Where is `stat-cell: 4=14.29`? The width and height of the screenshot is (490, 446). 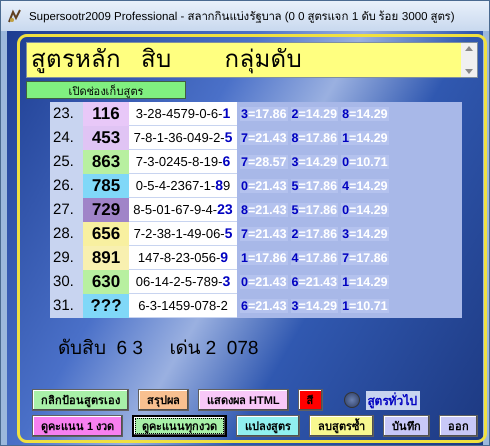 stat-cell: 4=14.29 is located at coordinates (365, 186).